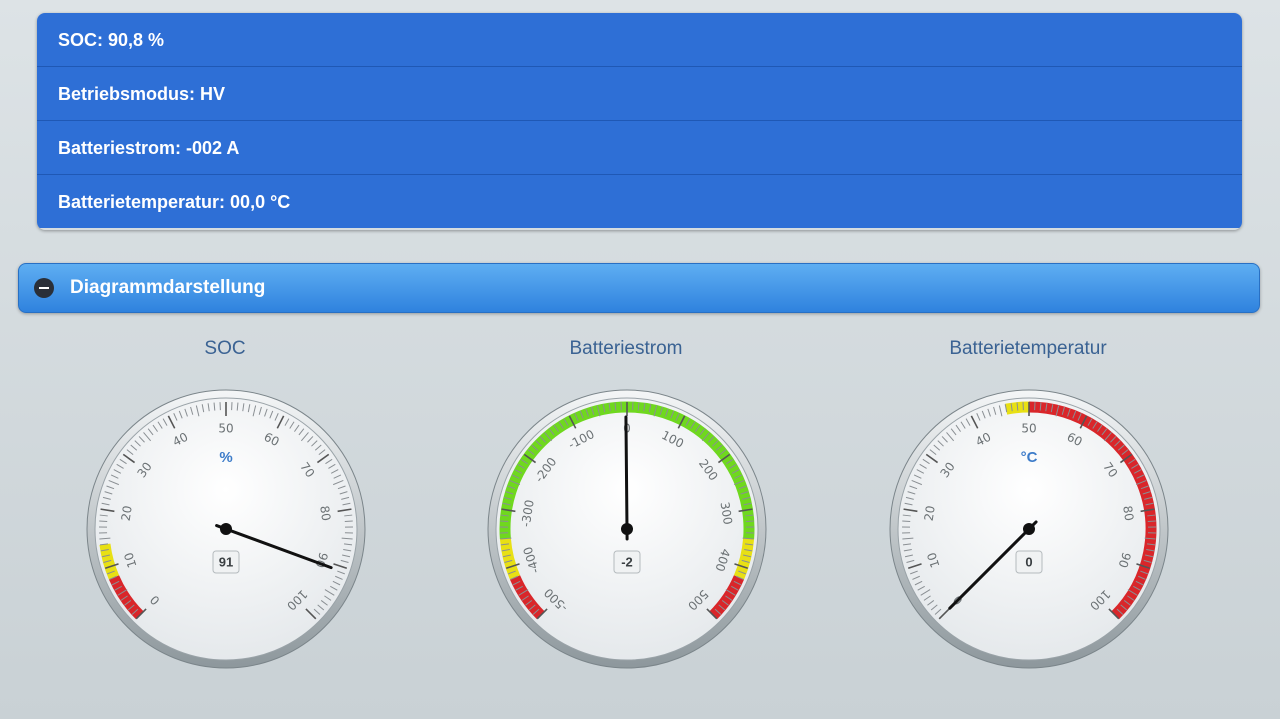 Image resolution: width=1280 pixels, height=719 pixels. What do you see at coordinates (639, 93) in the screenshot?
I see `operating-mode-row: Betriebsmodus: HV` at bounding box center [639, 93].